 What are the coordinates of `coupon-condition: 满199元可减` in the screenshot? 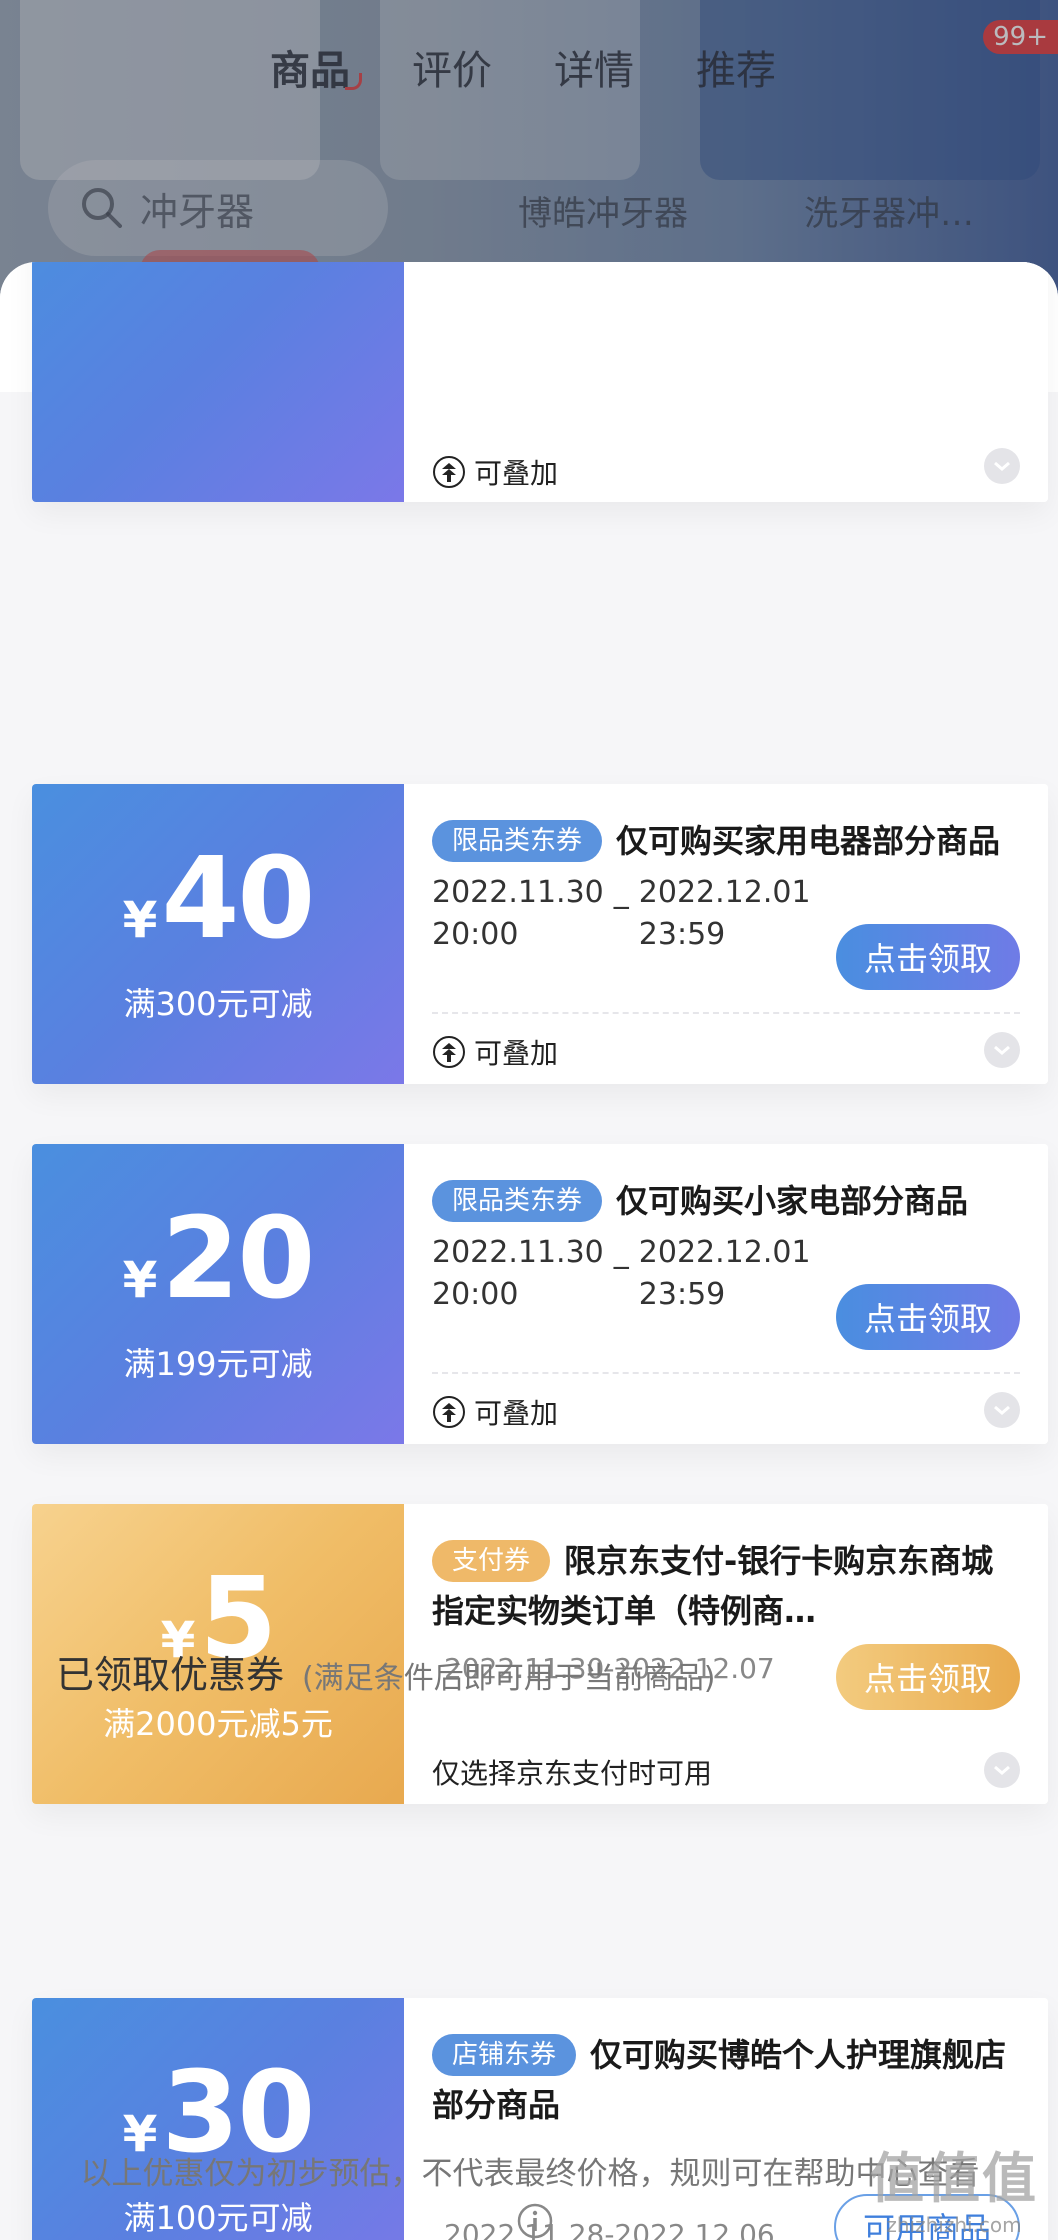 It's located at (218, 1364).